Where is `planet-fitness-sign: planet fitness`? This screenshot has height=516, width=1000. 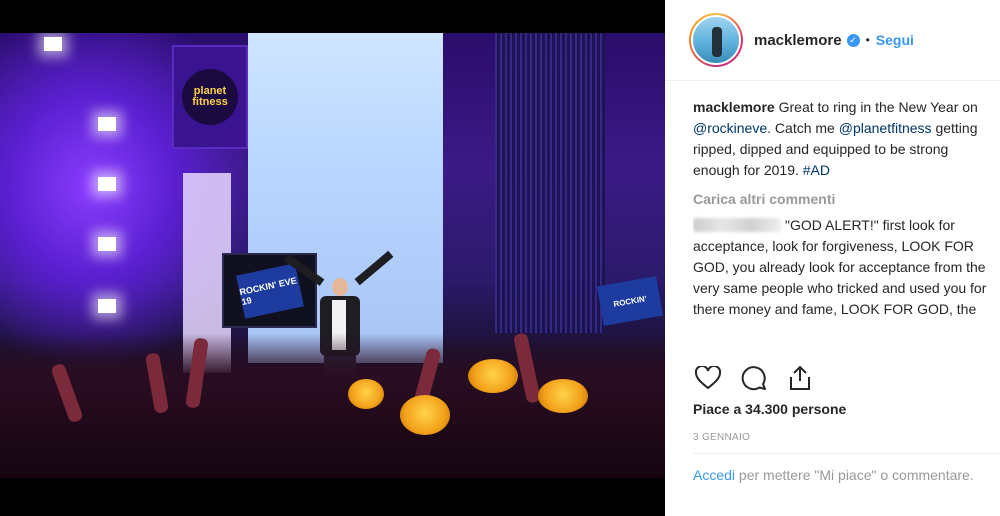
planet-fitness-sign: planet fitness is located at coordinates (210, 97).